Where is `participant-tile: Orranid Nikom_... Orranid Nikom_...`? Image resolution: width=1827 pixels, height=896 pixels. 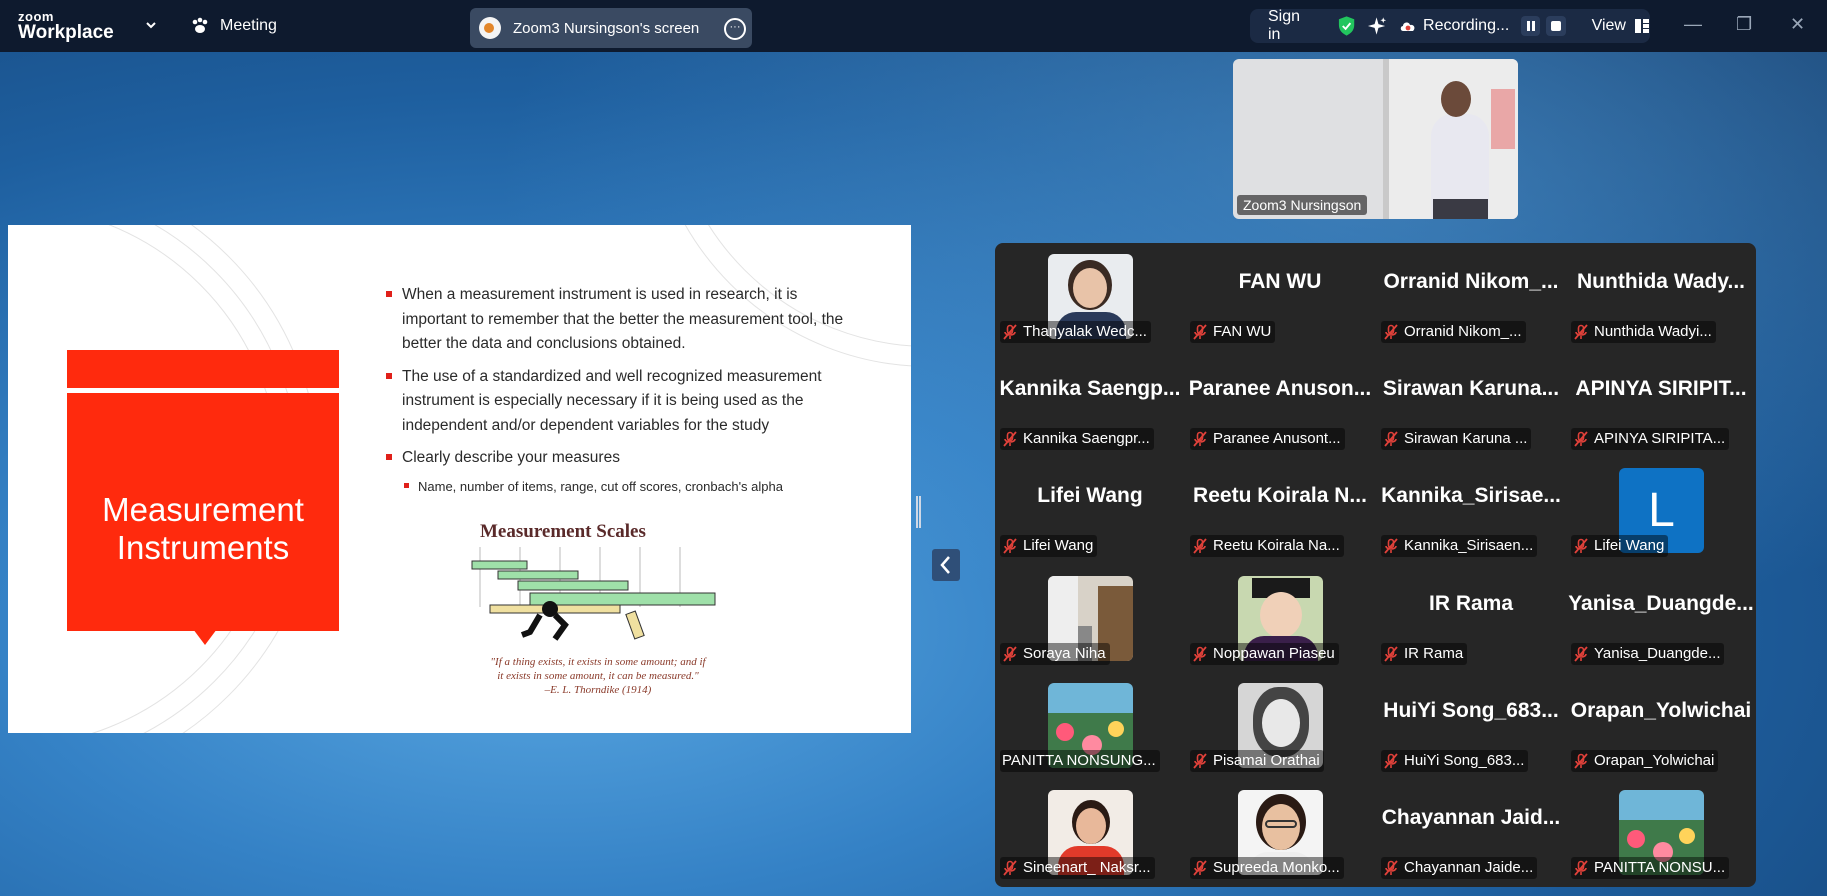 participant-tile: Orranid Nikom_... Orranid Nikom_... is located at coordinates (1471, 296).